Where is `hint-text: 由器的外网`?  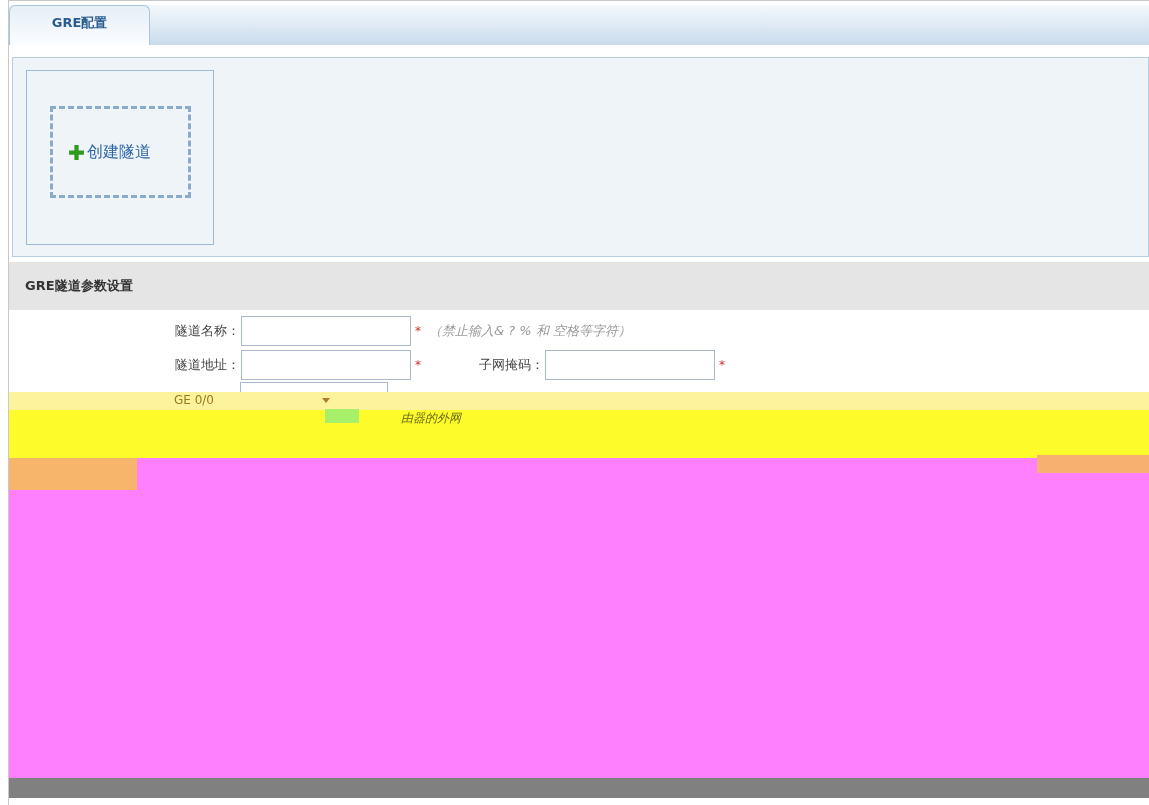 hint-text: 由器的外网 is located at coordinates (431, 418).